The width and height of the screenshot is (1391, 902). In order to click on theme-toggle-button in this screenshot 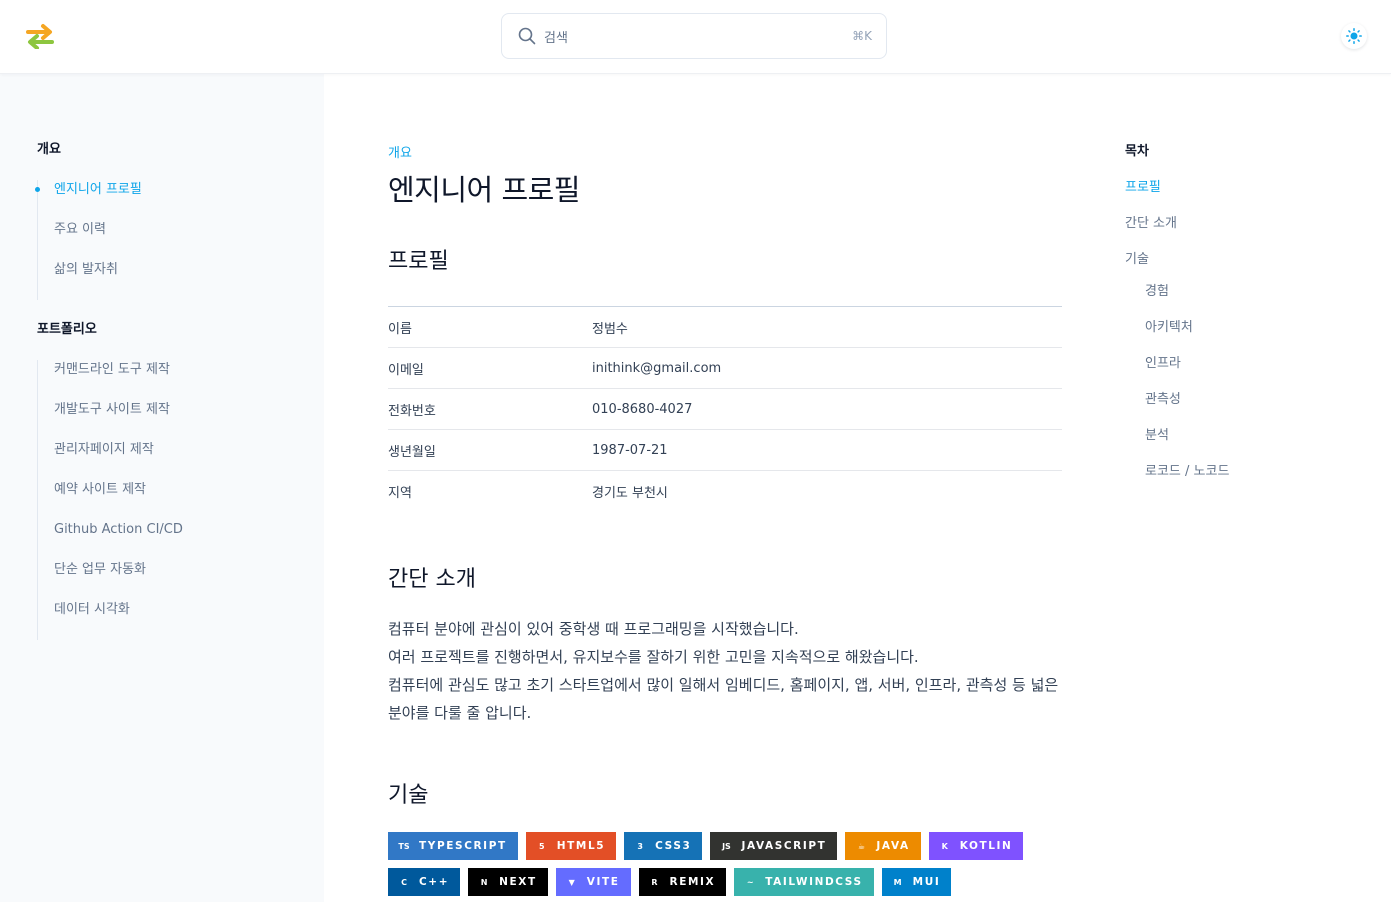, I will do `click(1354, 36)`.